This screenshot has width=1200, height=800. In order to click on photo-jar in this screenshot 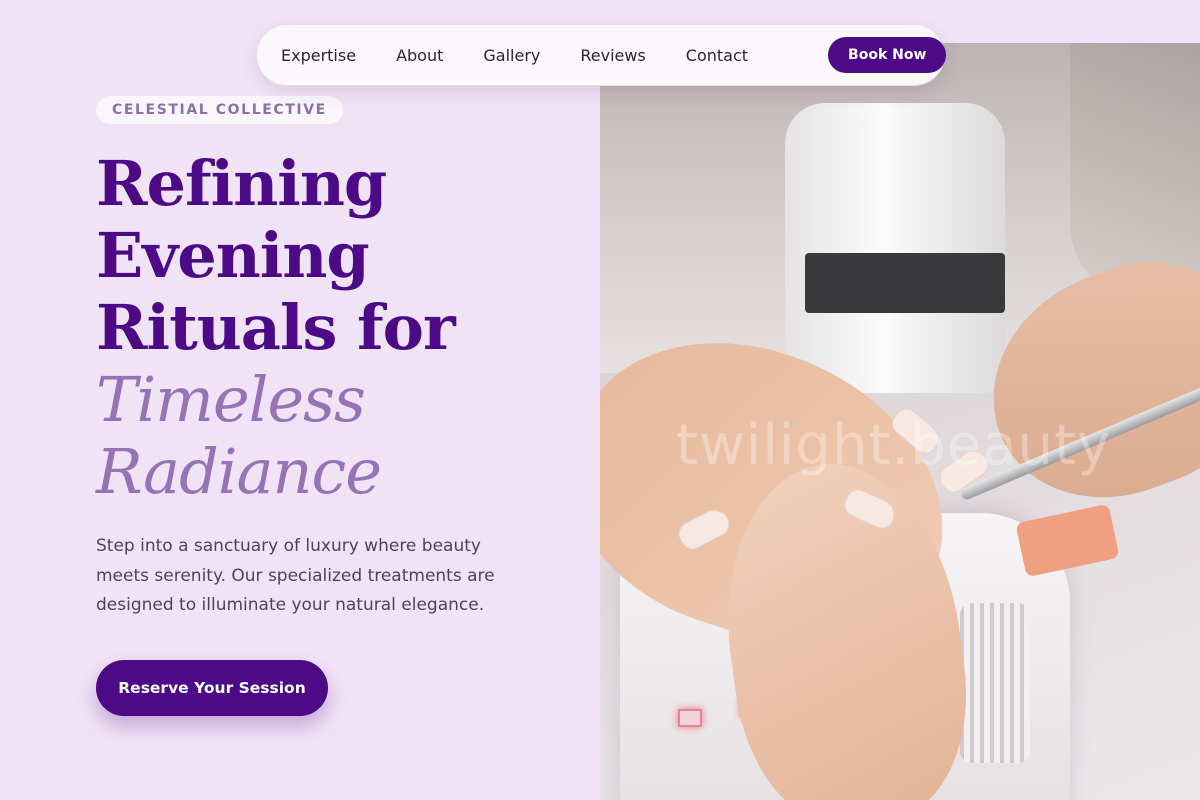, I will do `click(895, 248)`.